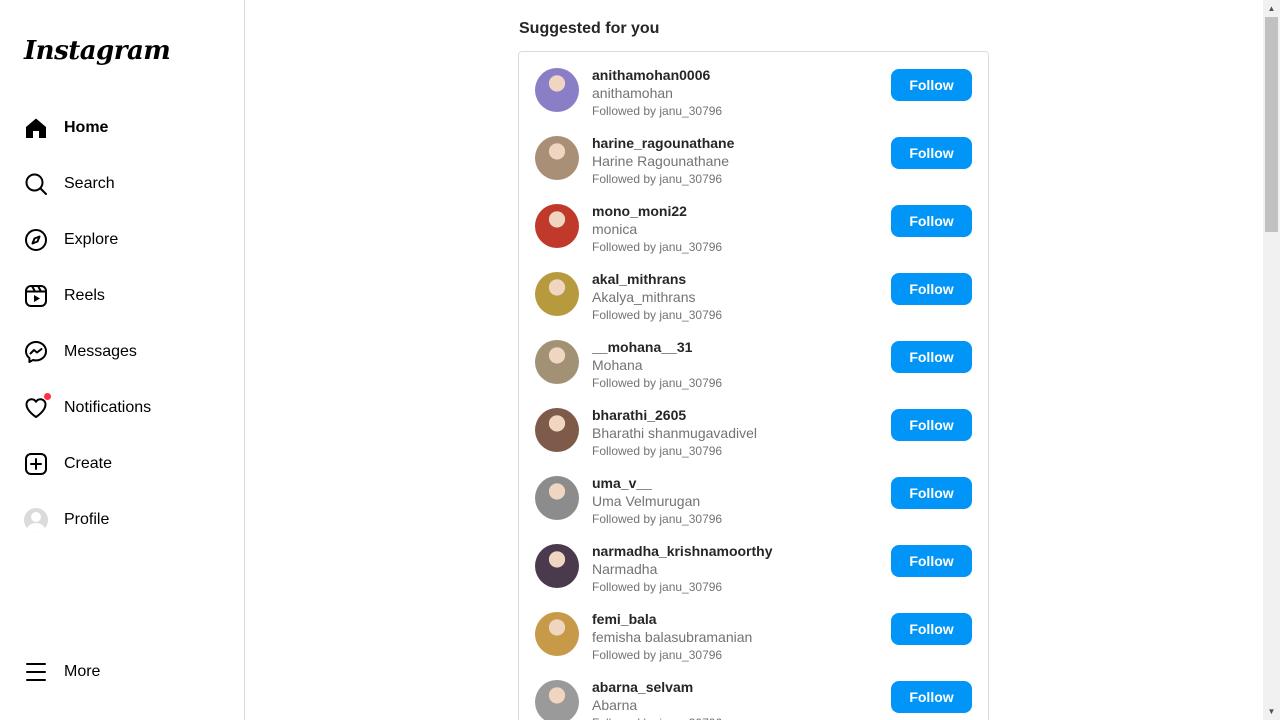 This screenshot has width=1280, height=720. What do you see at coordinates (82, 671) in the screenshot?
I see `nav-label-more: More` at bounding box center [82, 671].